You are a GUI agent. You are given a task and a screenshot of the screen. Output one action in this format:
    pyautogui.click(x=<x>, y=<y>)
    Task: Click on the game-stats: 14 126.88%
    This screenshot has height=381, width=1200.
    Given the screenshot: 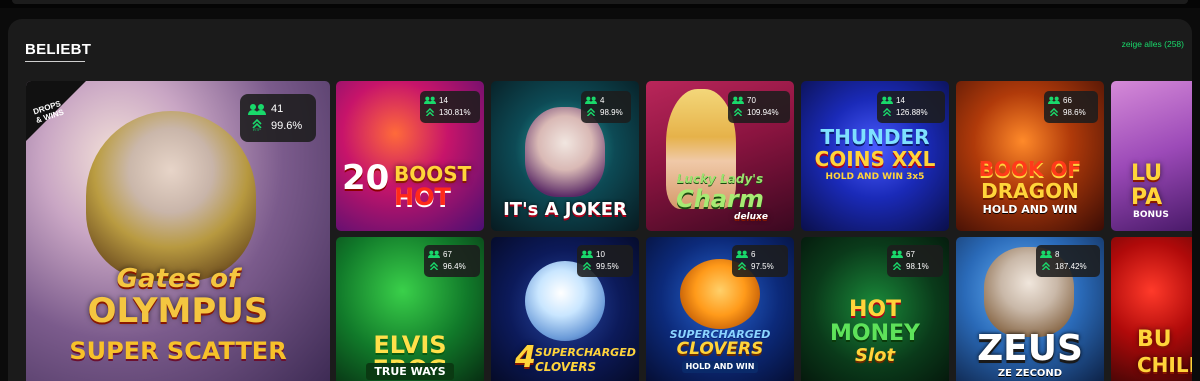 What is the action you would take?
    pyautogui.click(x=911, y=107)
    